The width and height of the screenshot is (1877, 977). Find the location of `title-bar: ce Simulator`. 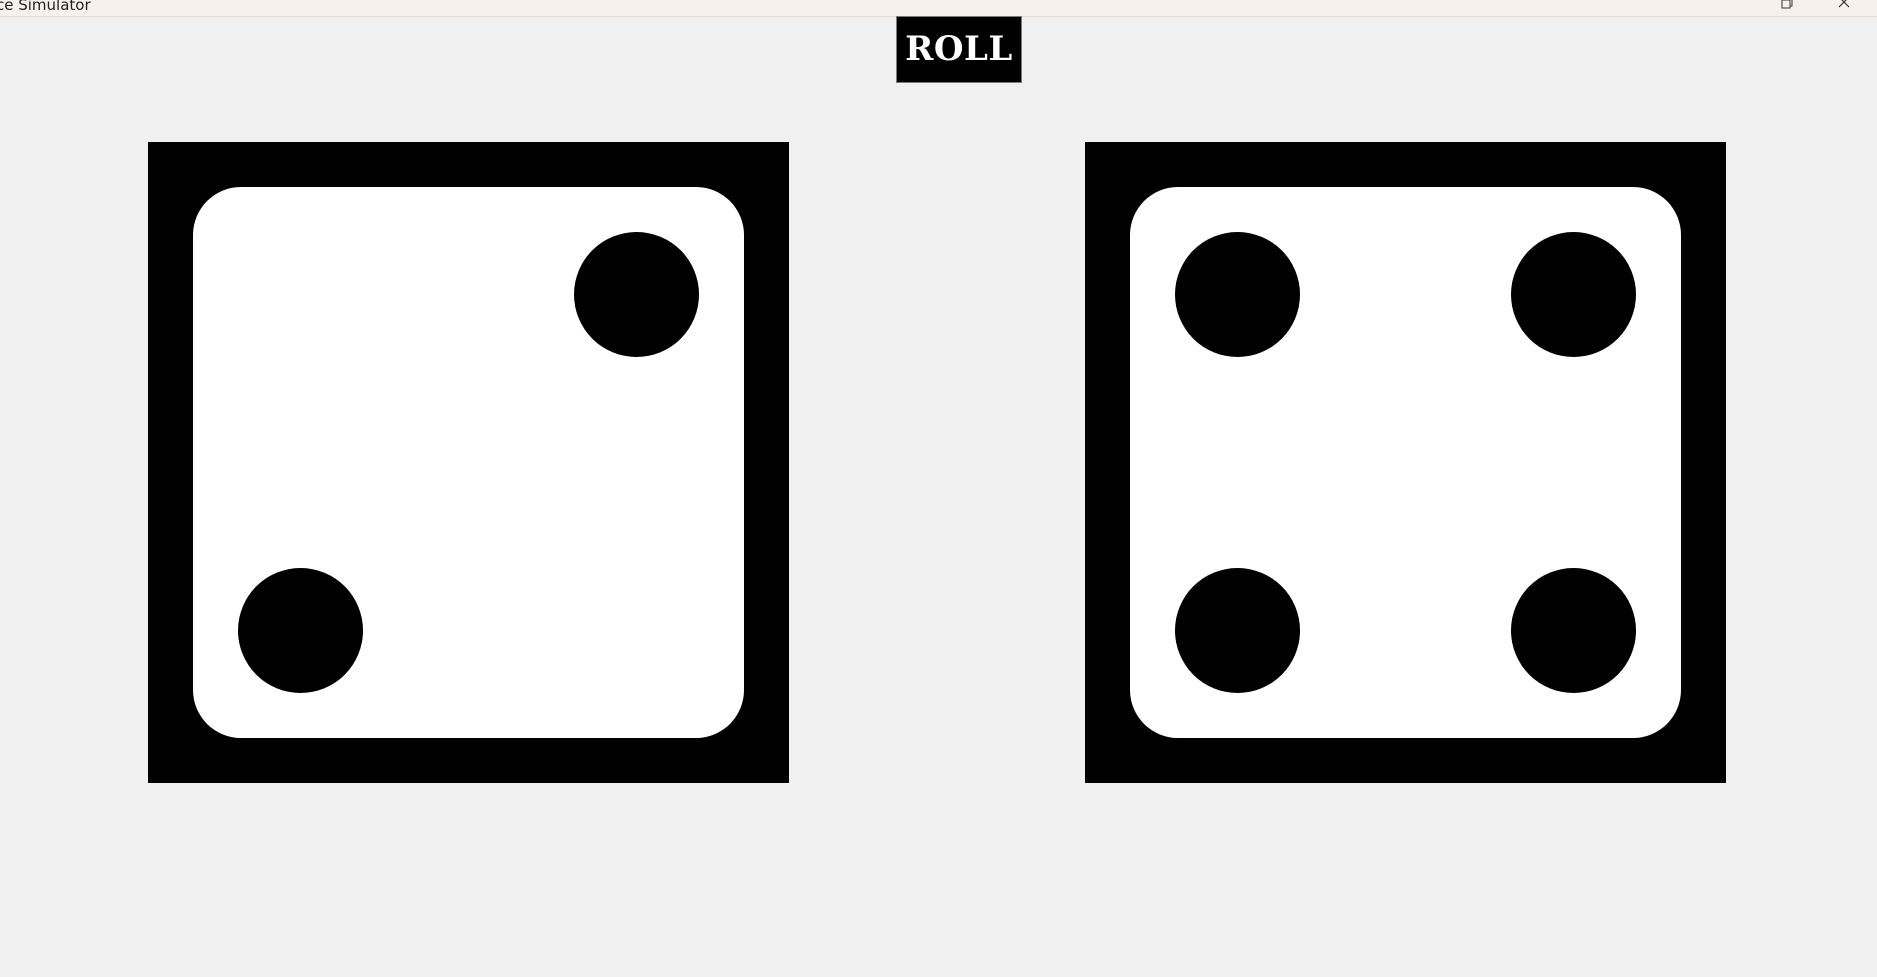

title-bar: ce Simulator is located at coordinates (938, 8).